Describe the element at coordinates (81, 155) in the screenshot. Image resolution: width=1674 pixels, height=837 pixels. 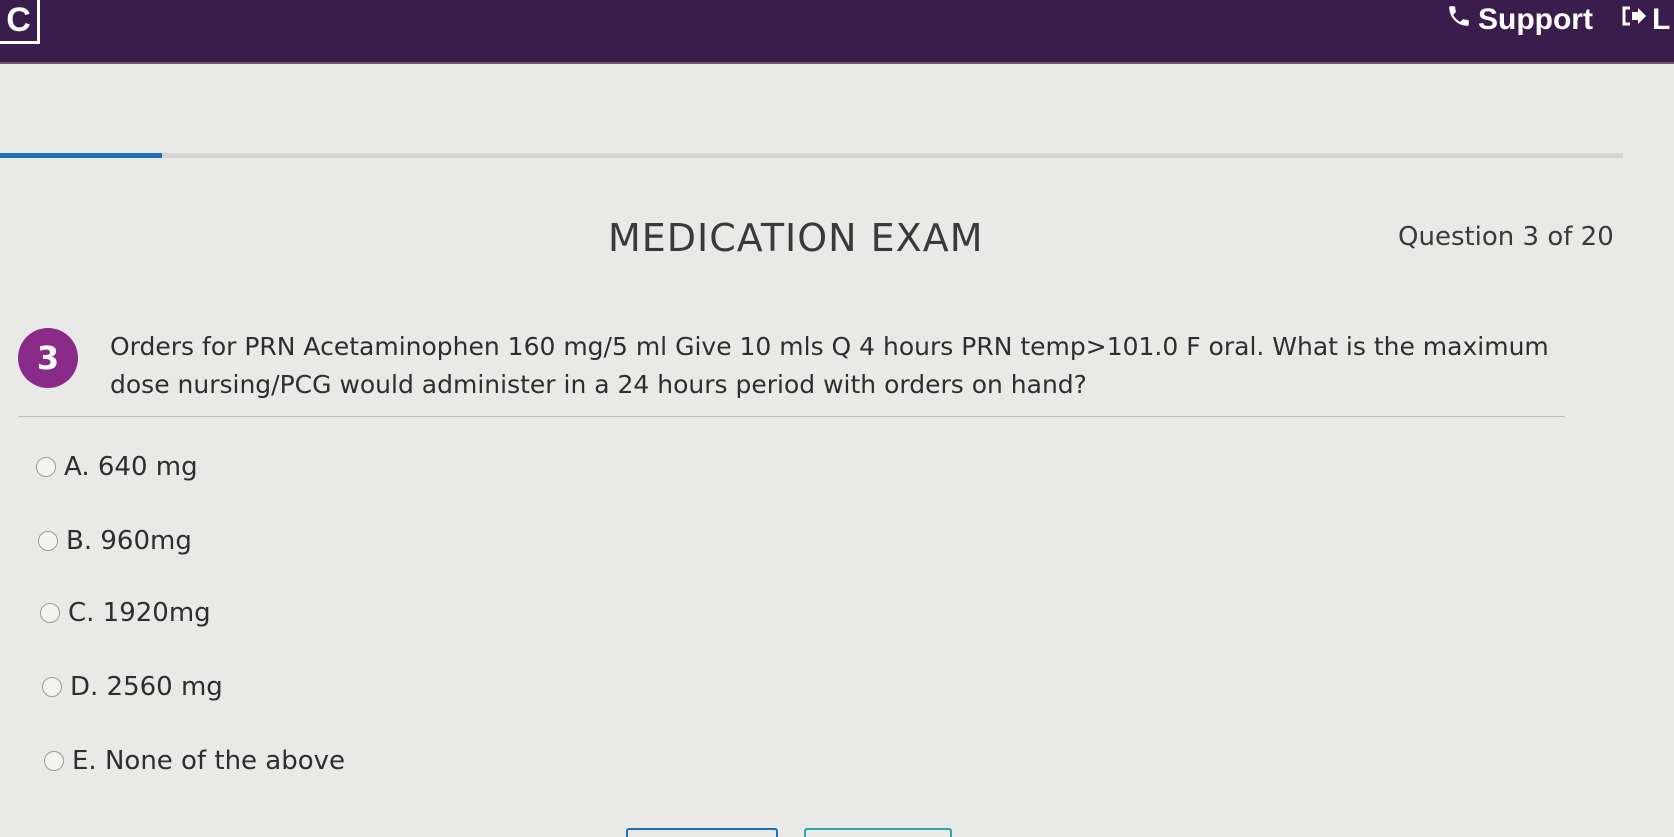
I see `exam-progress-fill` at that location.